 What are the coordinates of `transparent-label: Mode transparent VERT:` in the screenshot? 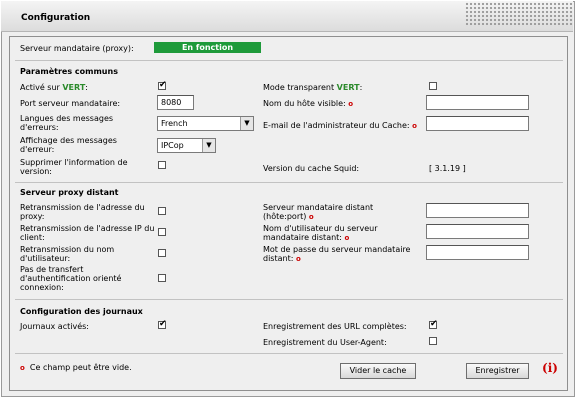 It's located at (313, 87).